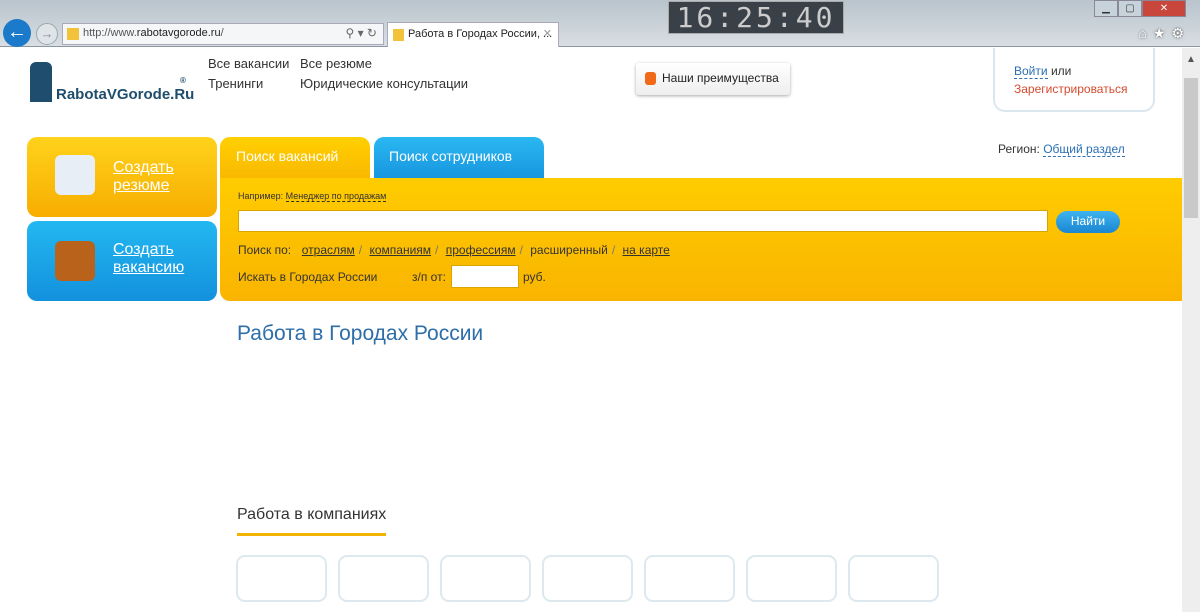 The image size is (1200, 612). What do you see at coordinates (534, 277) in the screenshot?
I see `currency-label: руб.` at bounding box center [534, 277].